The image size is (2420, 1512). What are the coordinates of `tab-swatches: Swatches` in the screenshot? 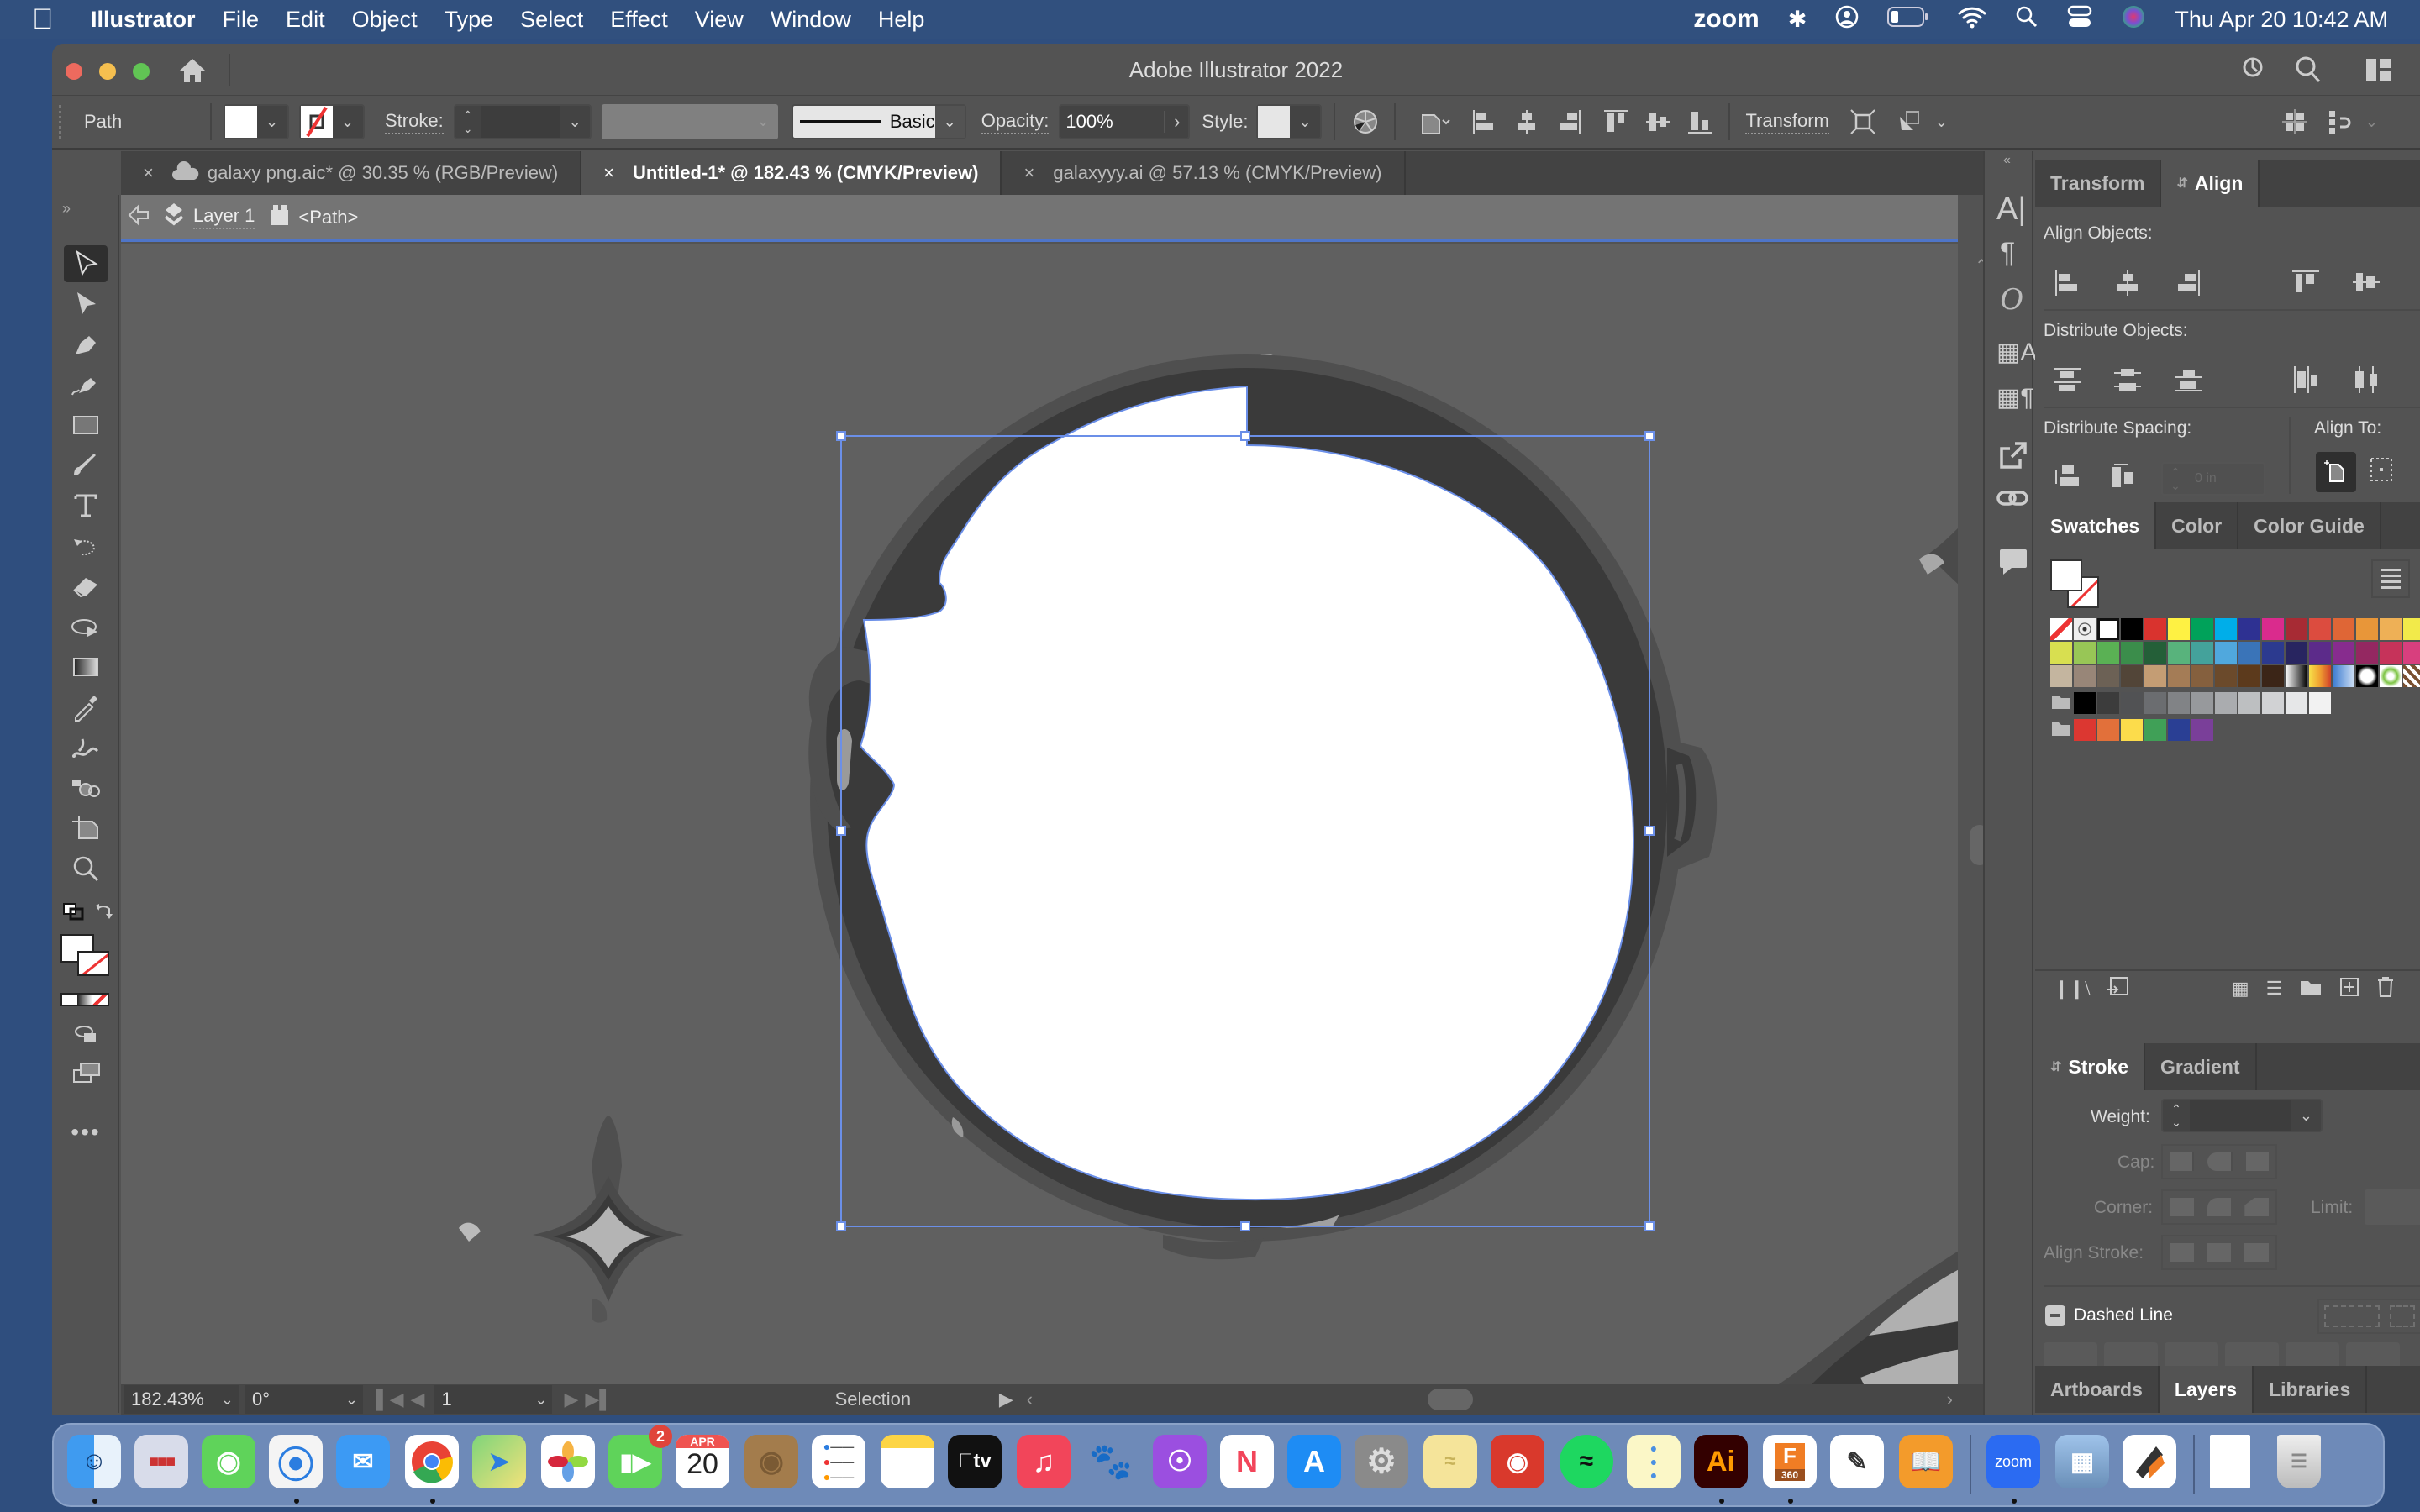 It's located at (2096, 525).